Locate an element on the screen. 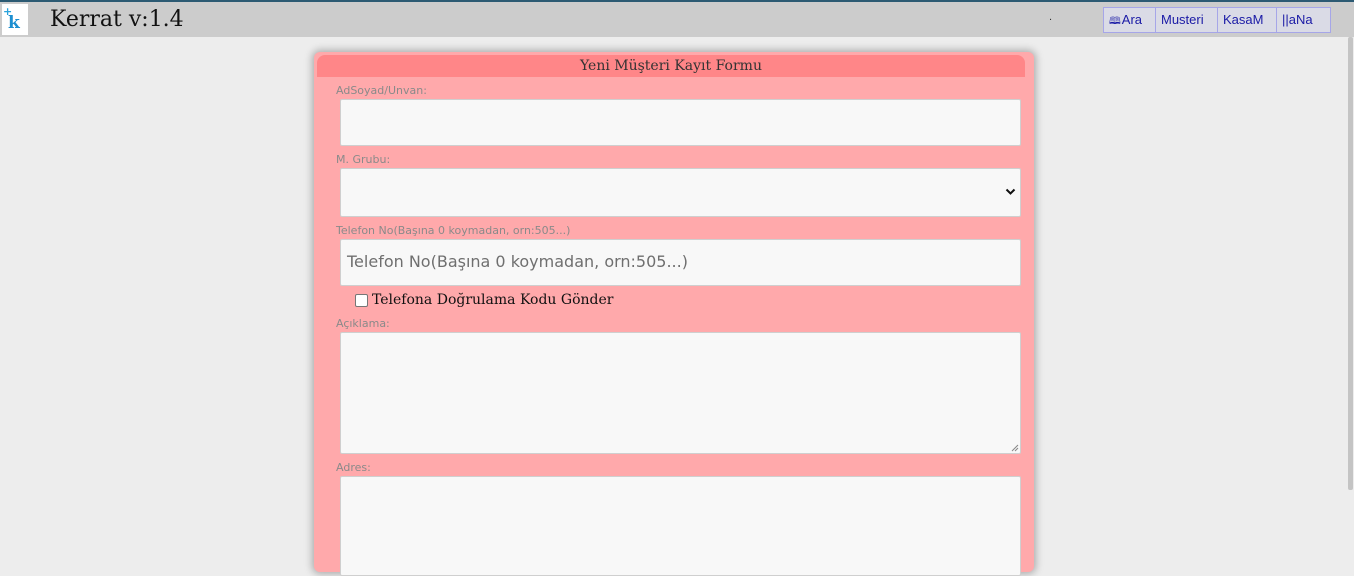 The width and height of the screenshot is (1354, 576). app-title: Kerrat v:1.4 is located at coordinates (117, 19).